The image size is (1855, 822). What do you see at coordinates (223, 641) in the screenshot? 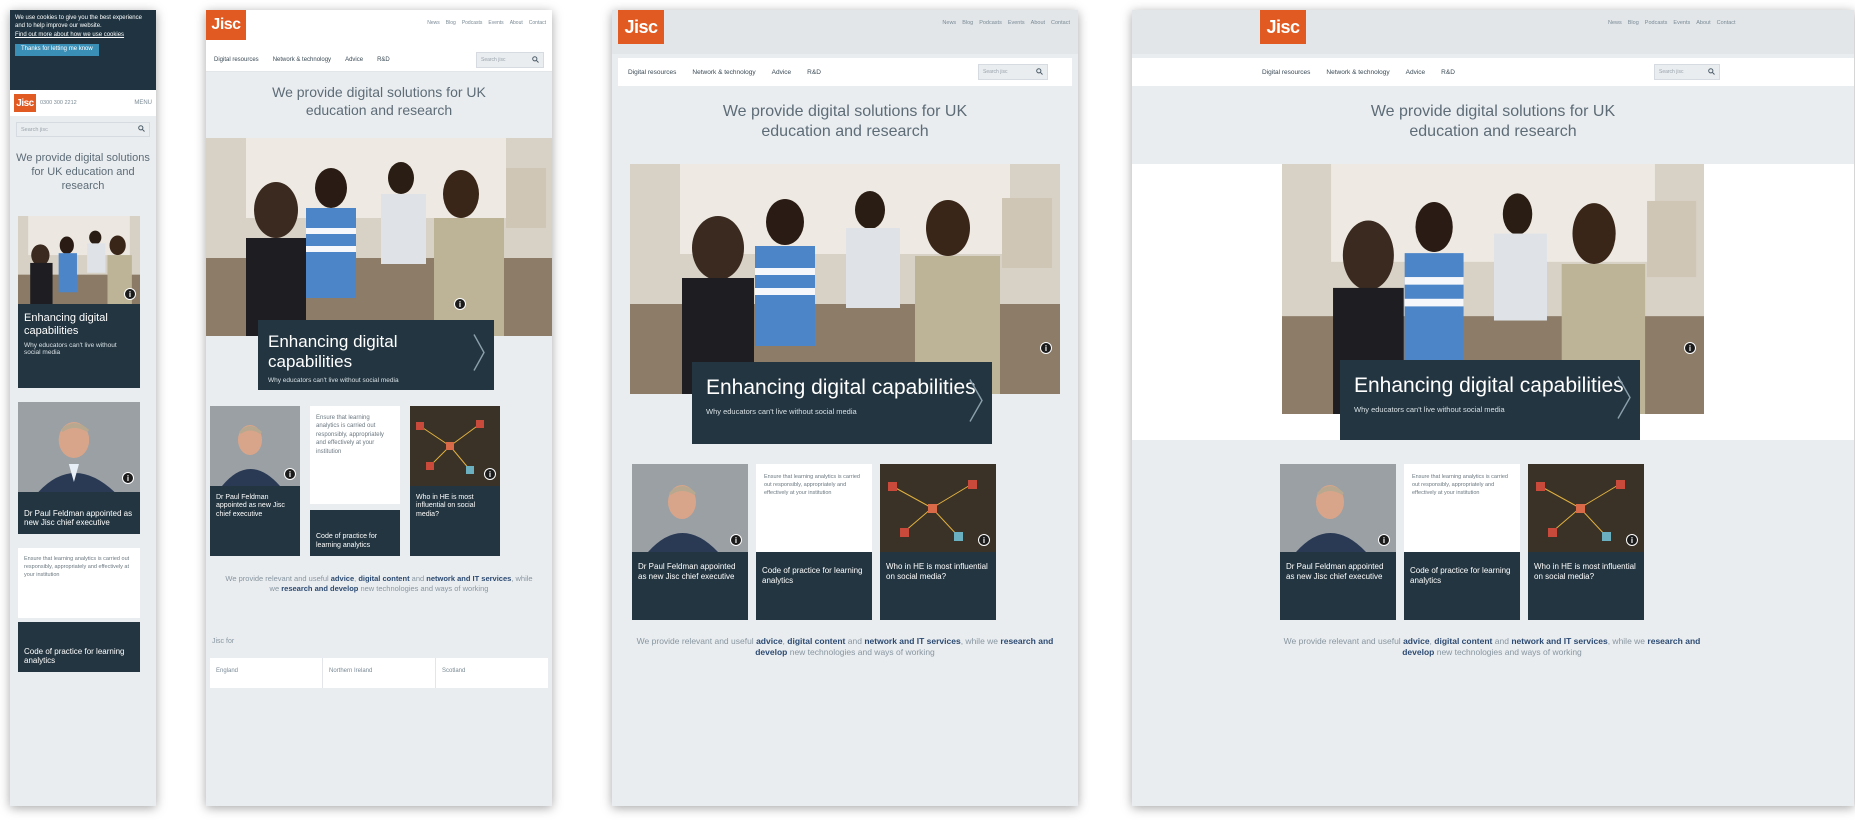
I see `jisc-for-label: Jisc for` at bounding box center [223, 641].